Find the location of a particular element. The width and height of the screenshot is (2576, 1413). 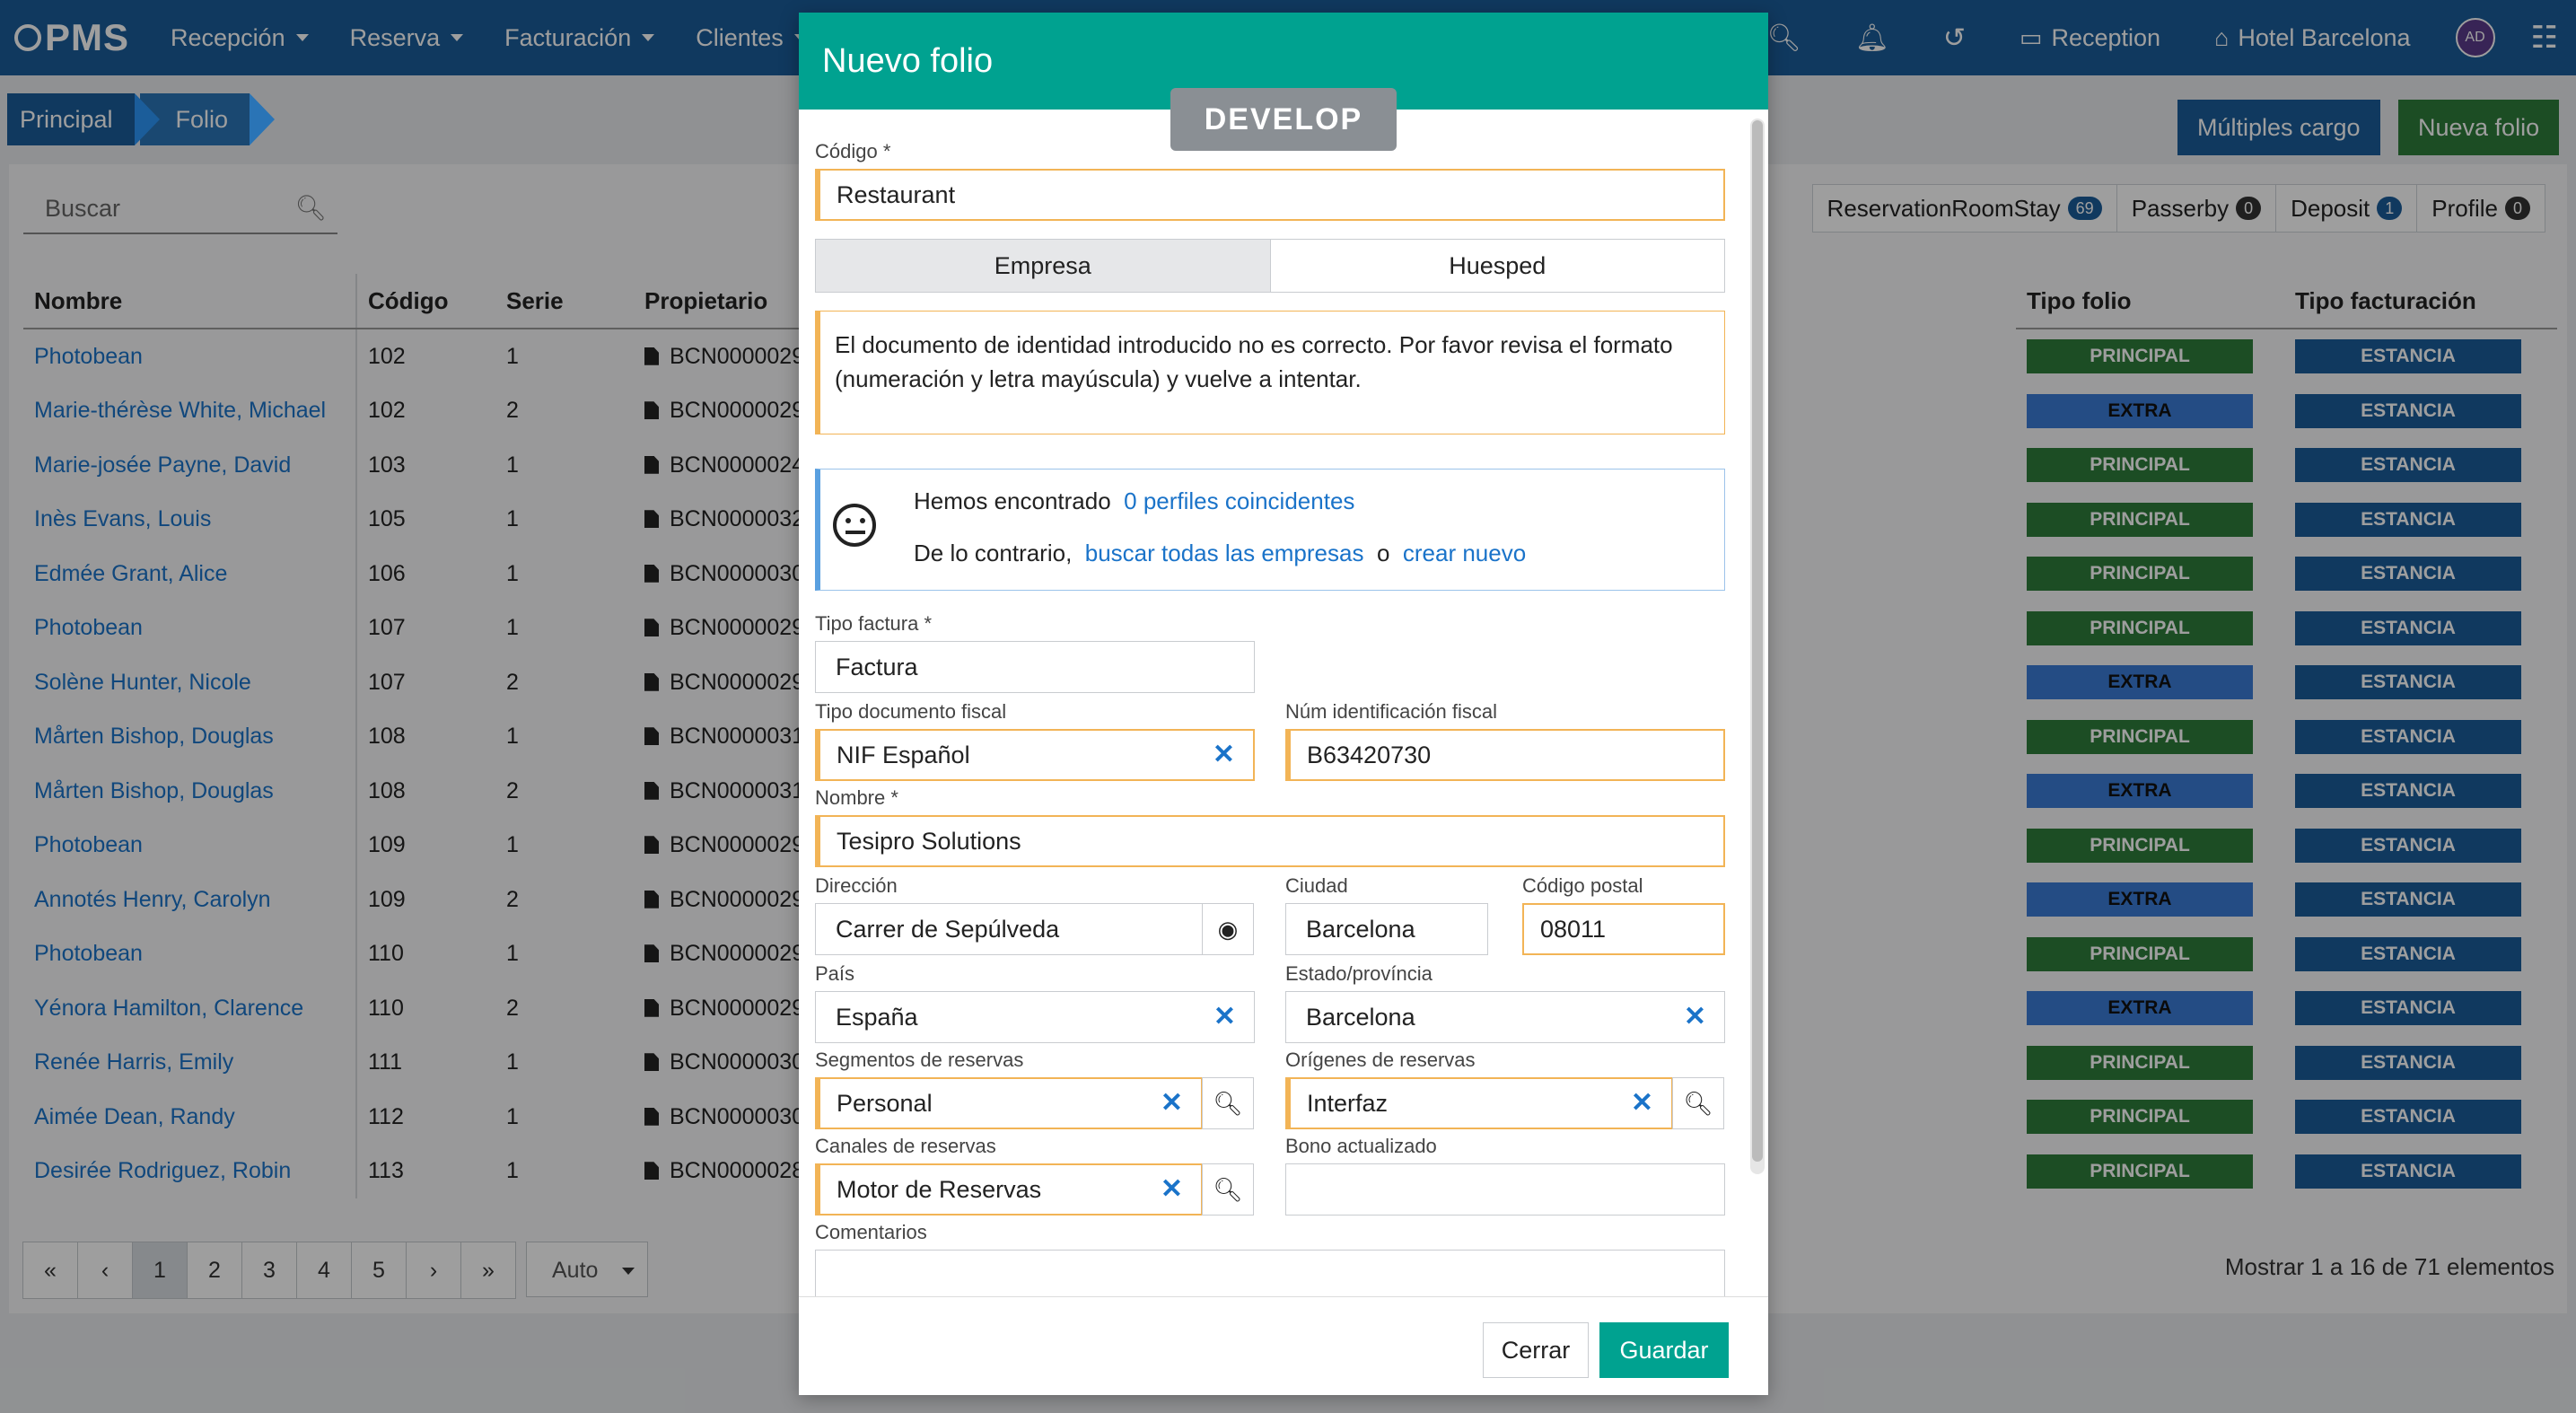

segmentos-label: Segmentos de reservas is located at coordinates (920, 1060).